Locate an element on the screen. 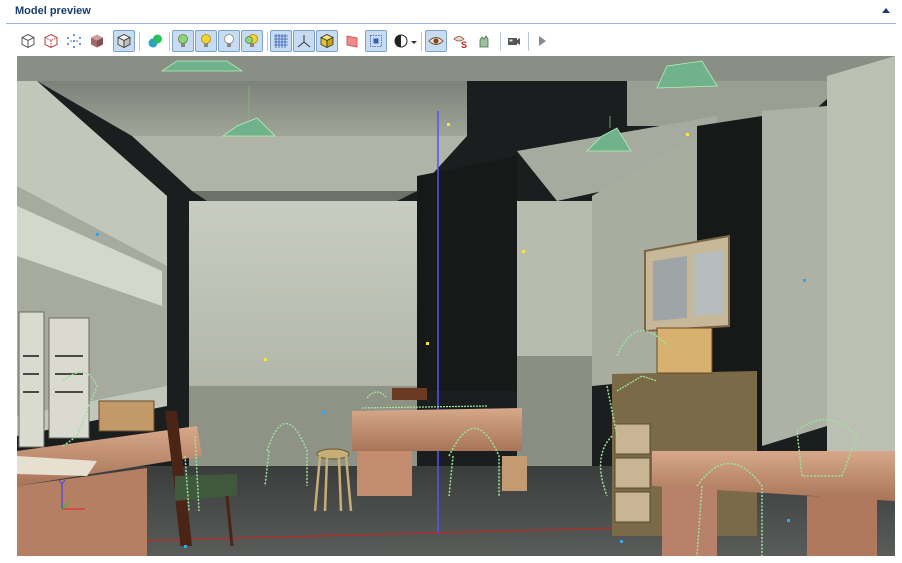  shading-mode-button is located at coordinates (404, 41).